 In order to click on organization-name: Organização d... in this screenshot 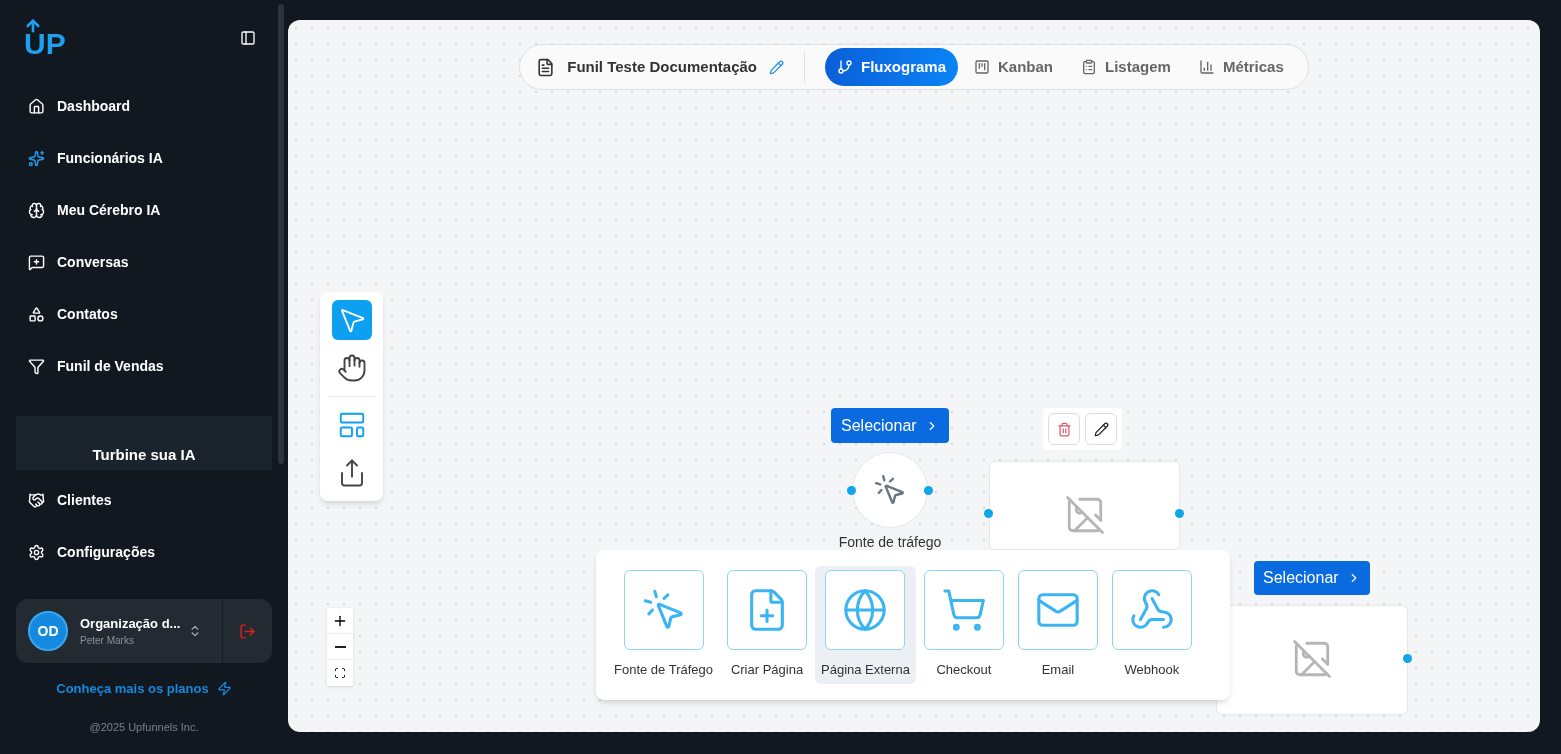, I will do `click(130, 623)`.